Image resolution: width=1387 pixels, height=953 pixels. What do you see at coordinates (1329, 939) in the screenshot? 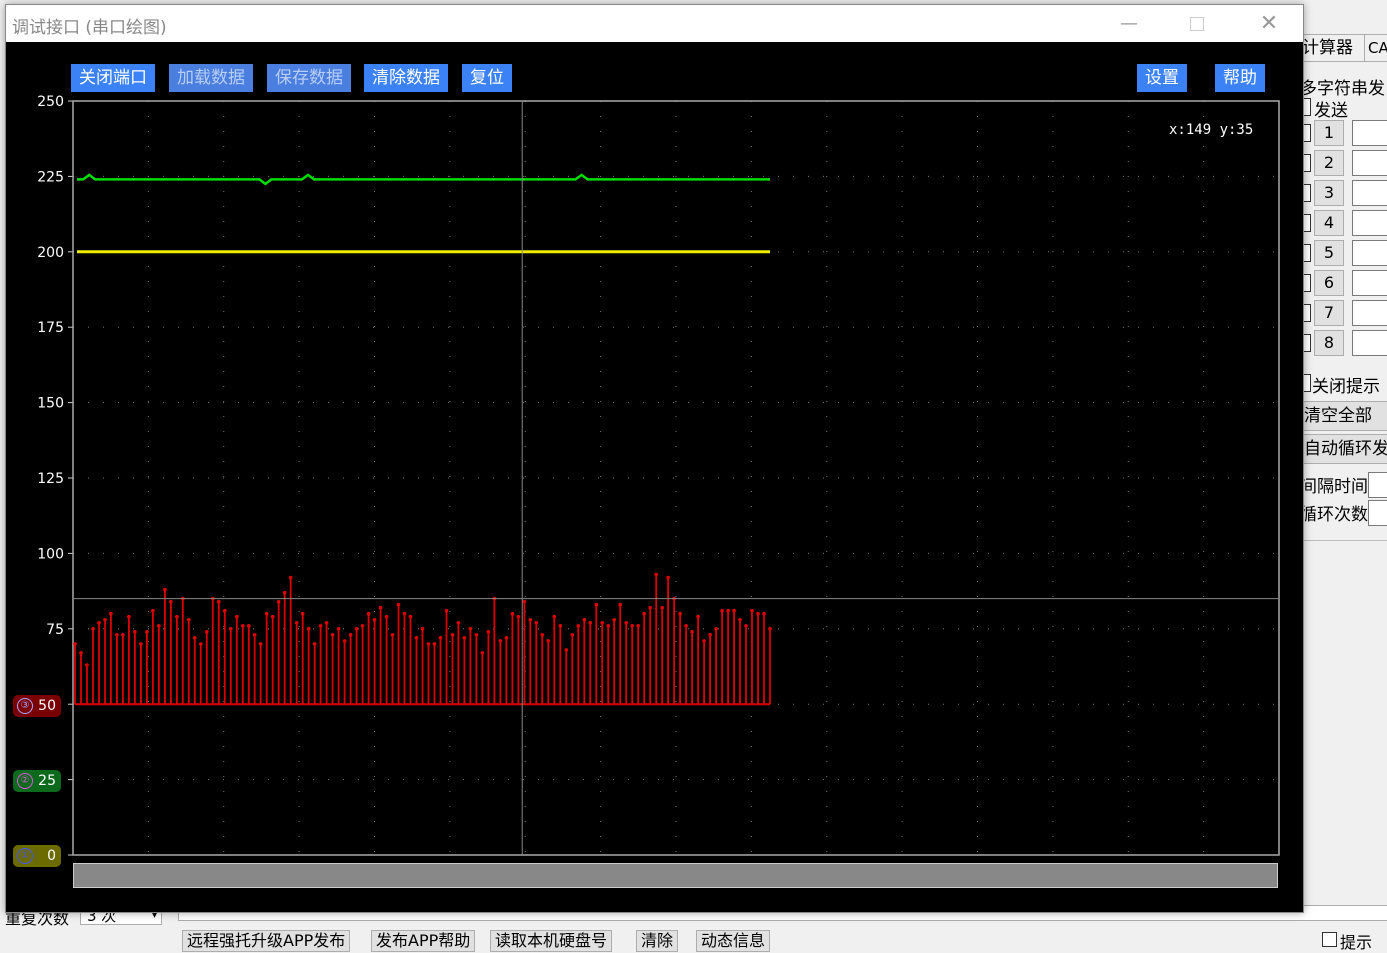
I see `hint-checkbox` at bounding box center [1329, 939].